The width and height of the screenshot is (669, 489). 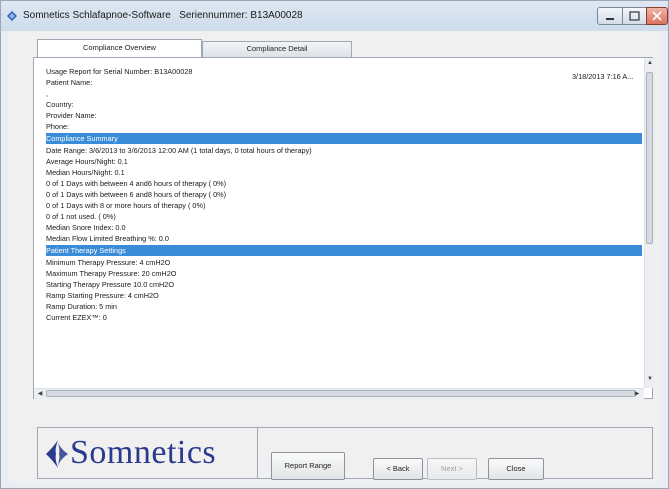 What do you see at coordinates (398, 469) in the screenshot?
I see `back-button: < Back` at bounding box center [398, 469].